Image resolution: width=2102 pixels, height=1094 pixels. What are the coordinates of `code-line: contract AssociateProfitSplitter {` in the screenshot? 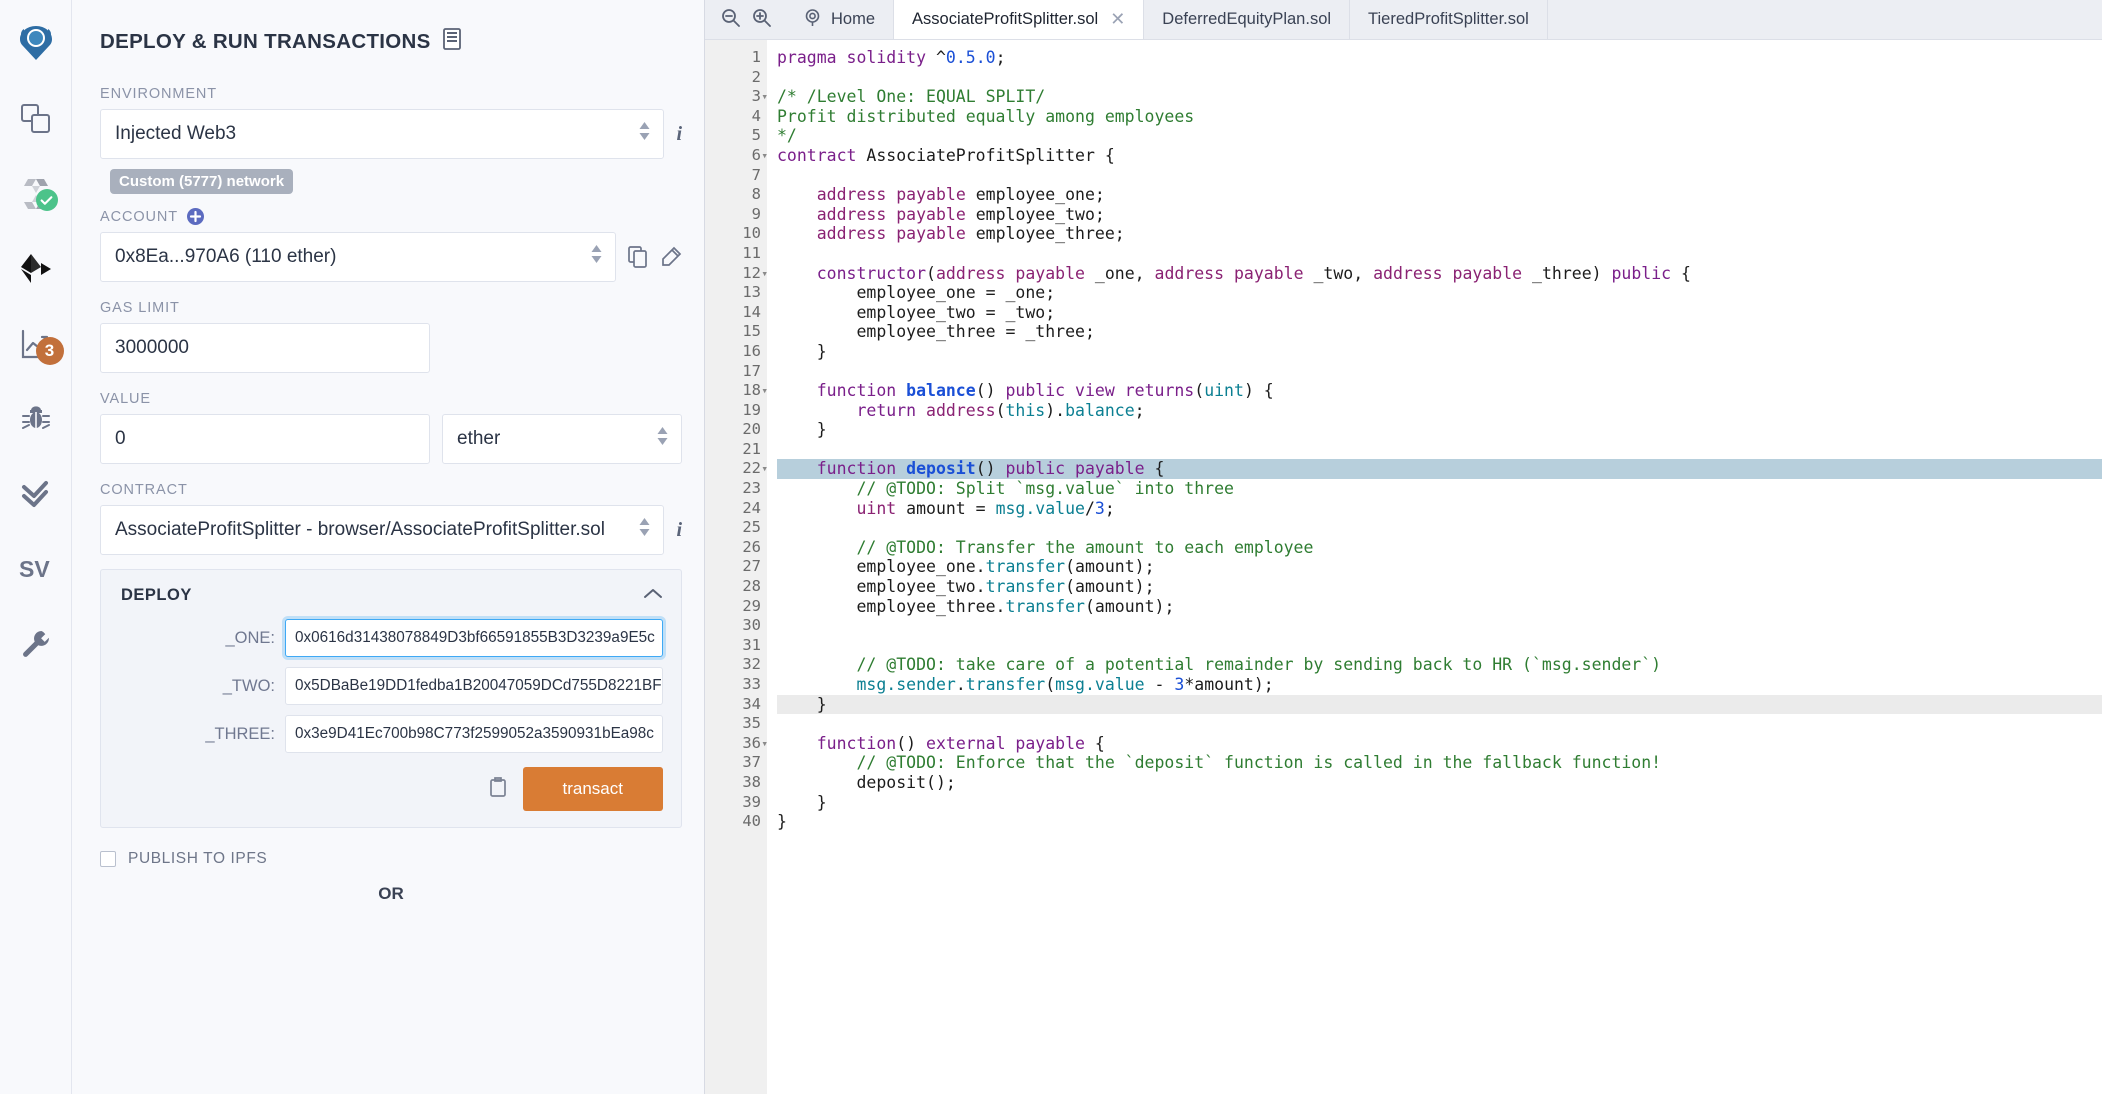 It's located at (1439, 156).